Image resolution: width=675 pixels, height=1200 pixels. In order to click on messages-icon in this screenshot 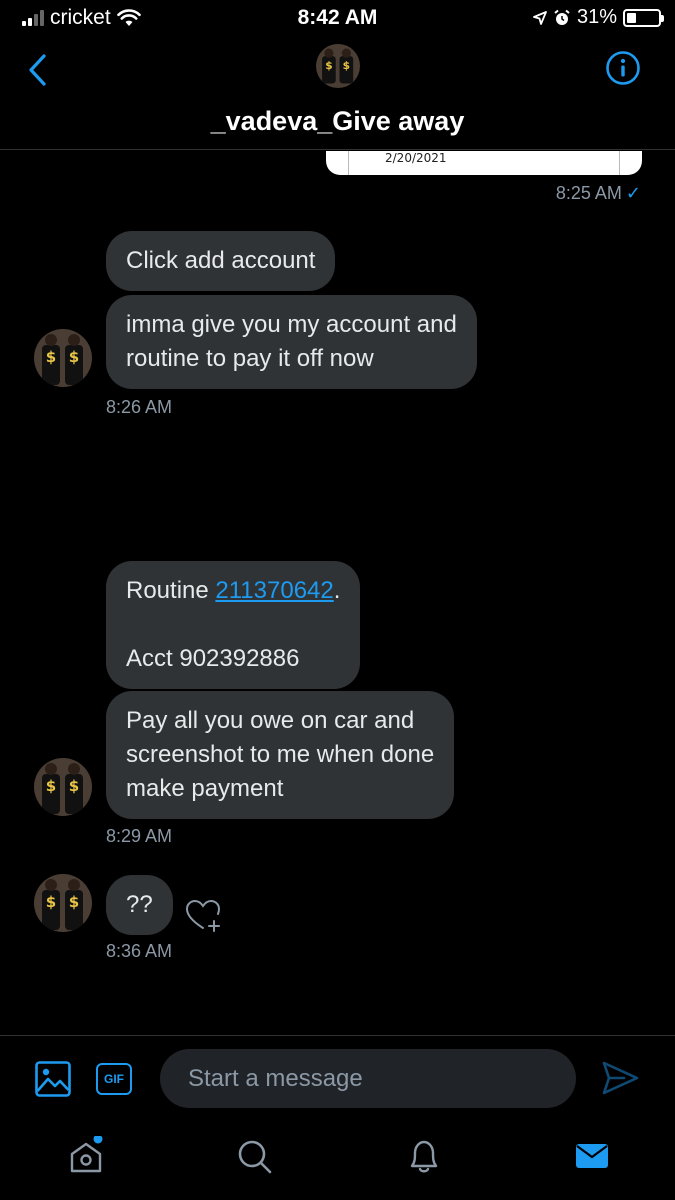, I will do `click(592, 1156)`.